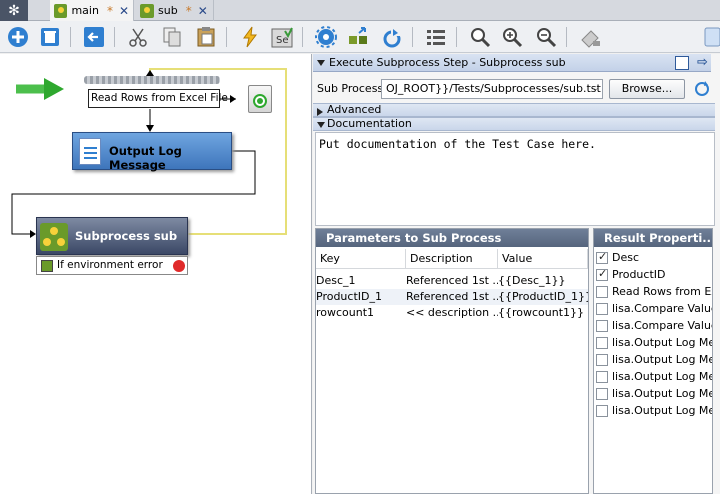 The image size is (720, 494). I want to click on error-icon, so click(179, 266).